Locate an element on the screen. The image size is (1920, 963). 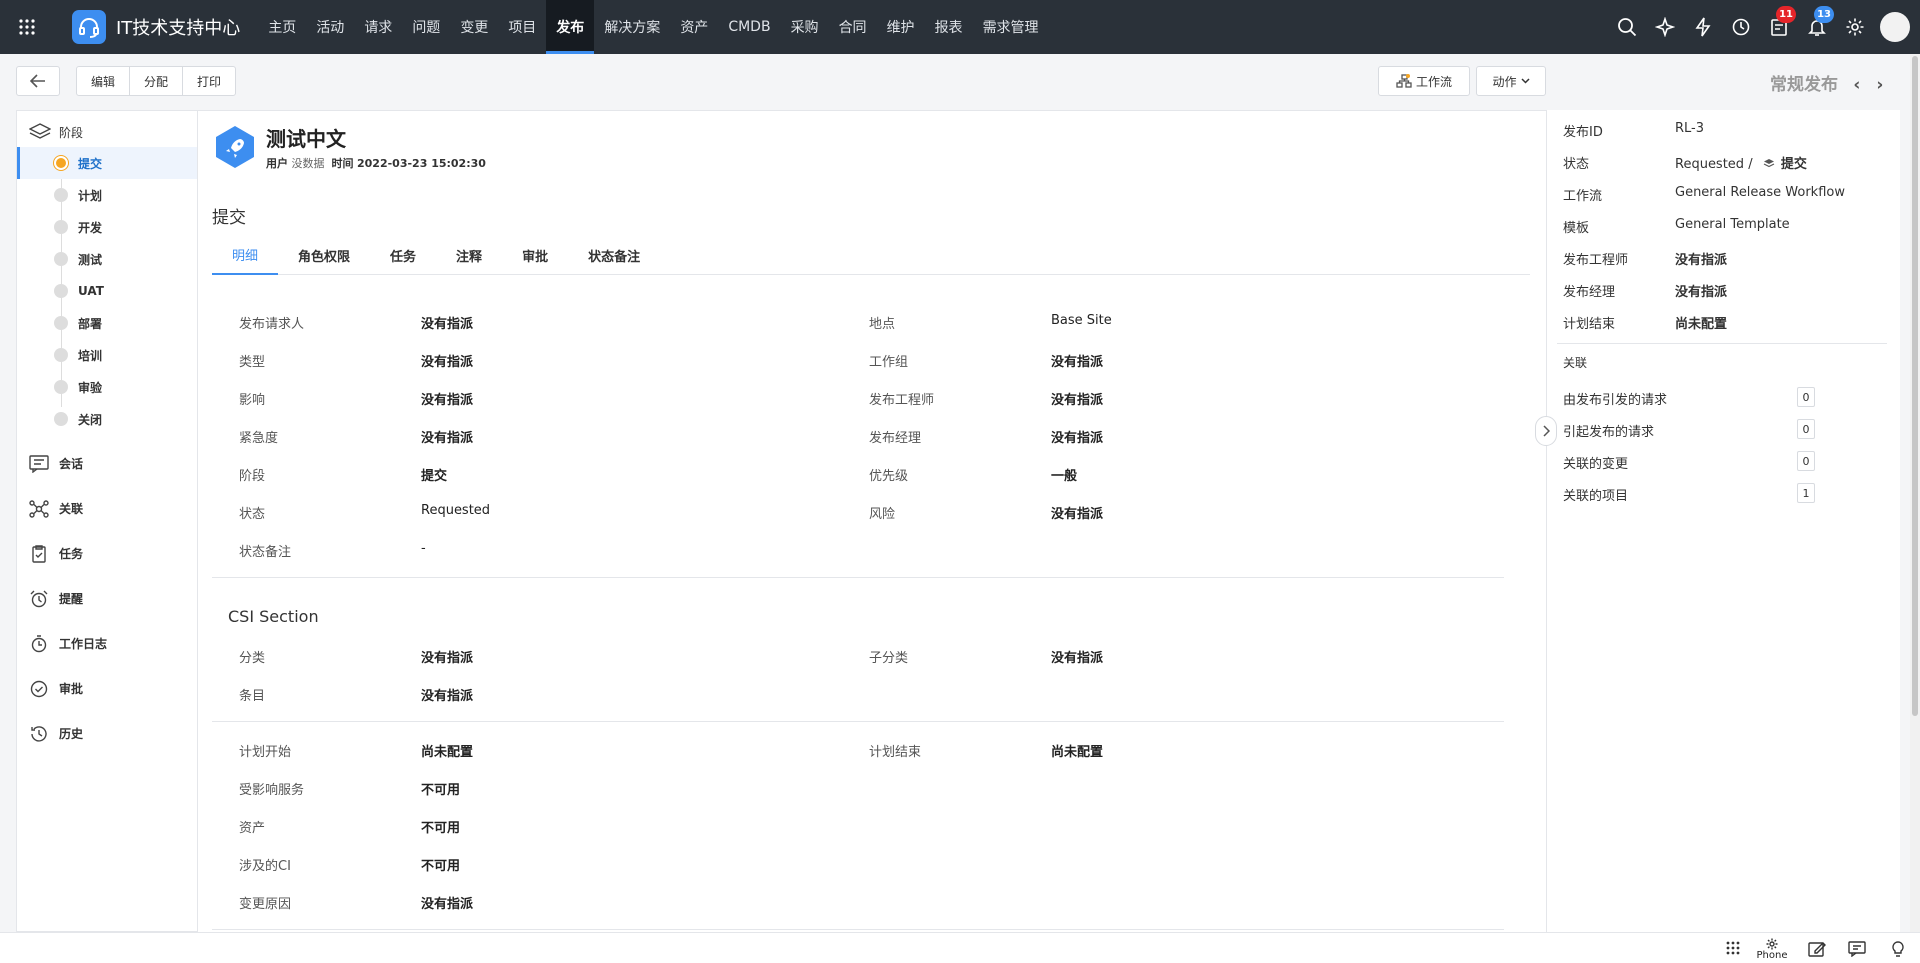
field-value: Base Site is located at coordinates (1081, 320).